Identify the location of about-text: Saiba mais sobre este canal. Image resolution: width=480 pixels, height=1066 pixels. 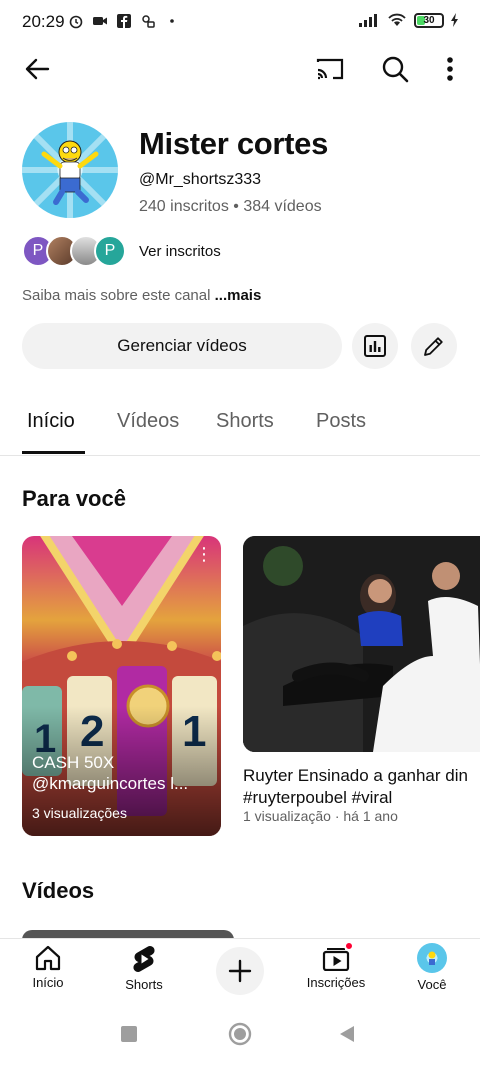
(118, 295).